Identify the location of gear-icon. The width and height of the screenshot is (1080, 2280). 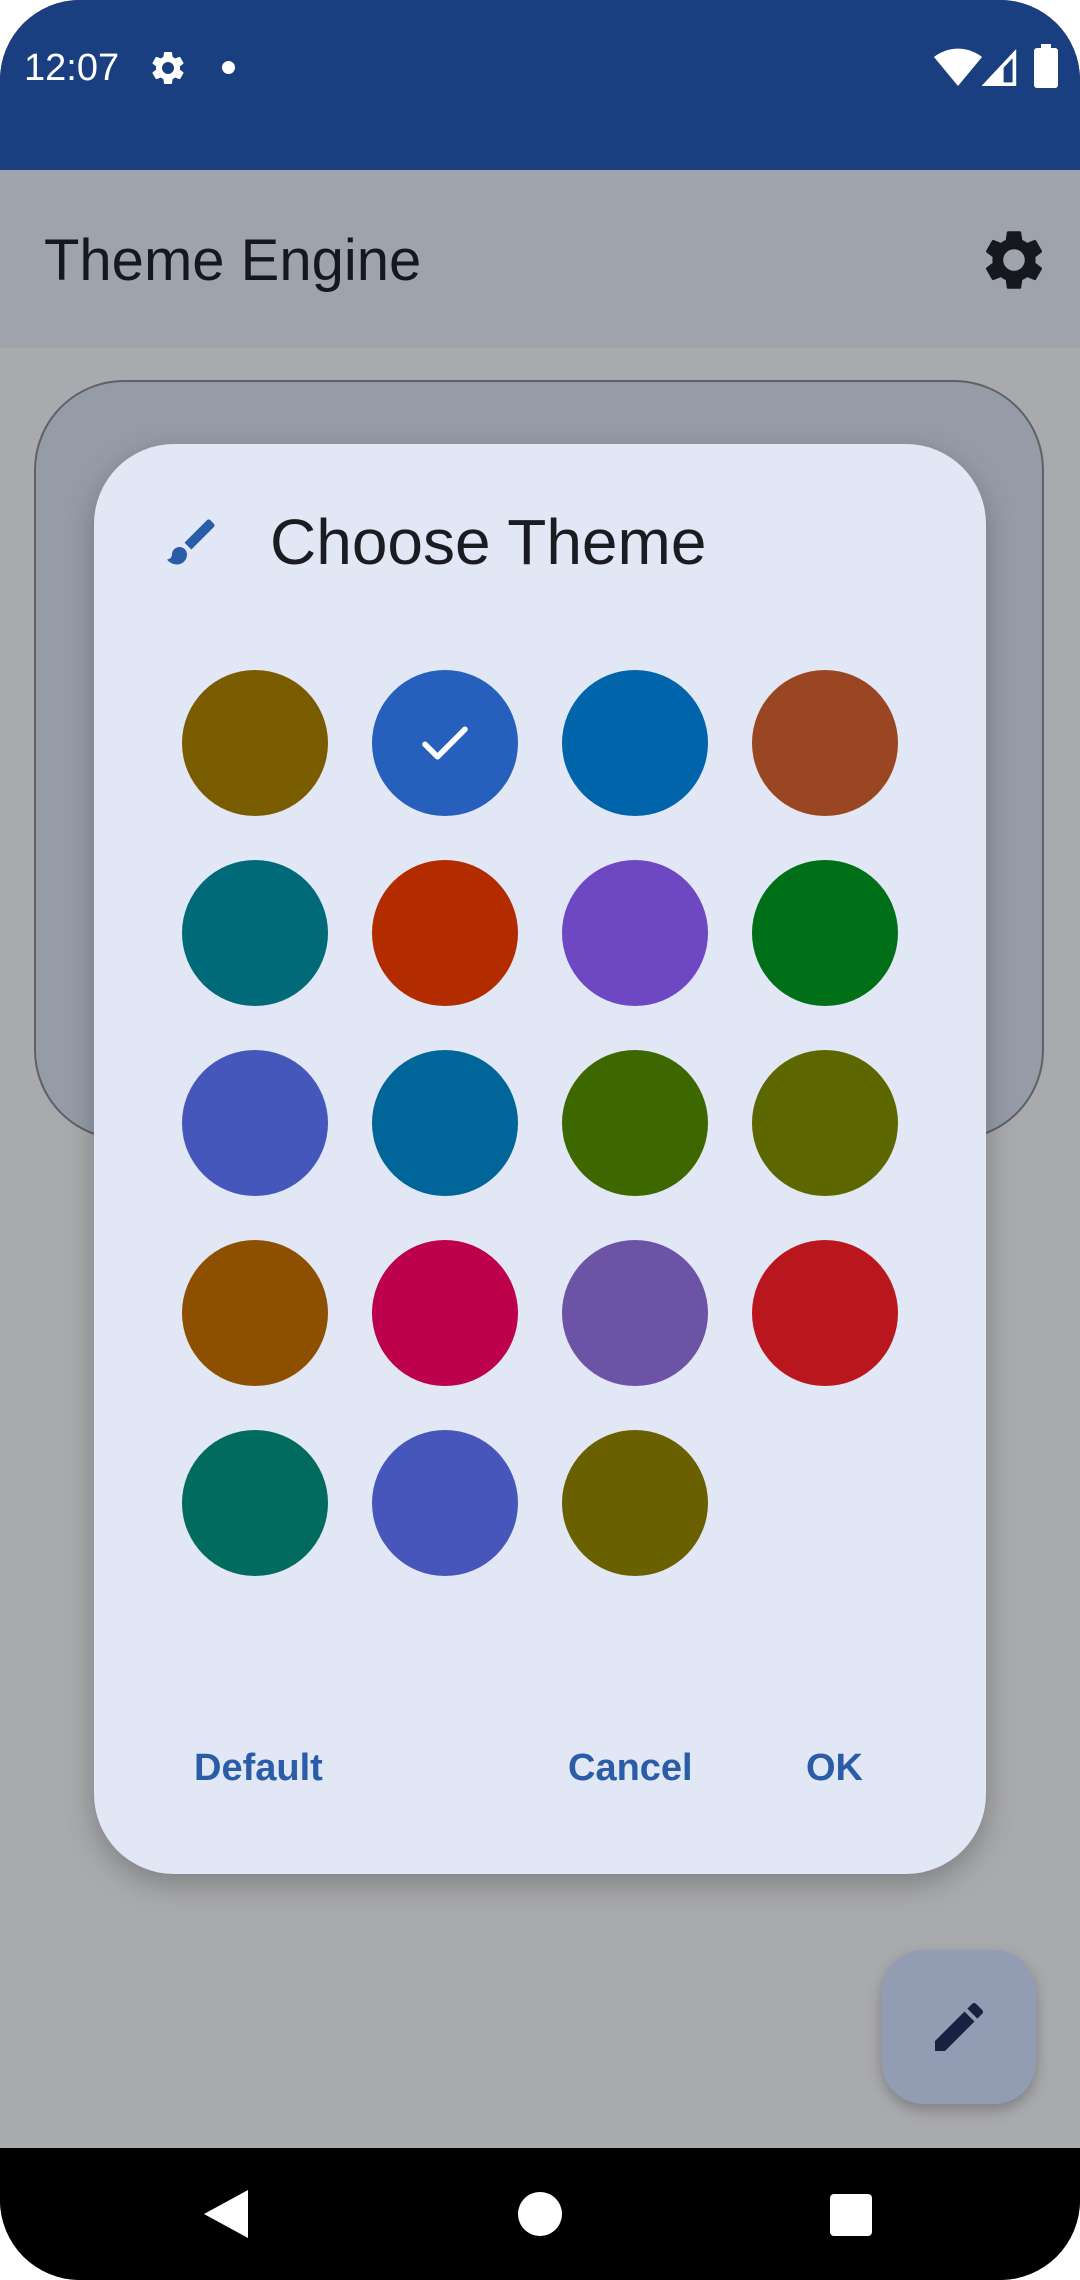
(1014, 260).